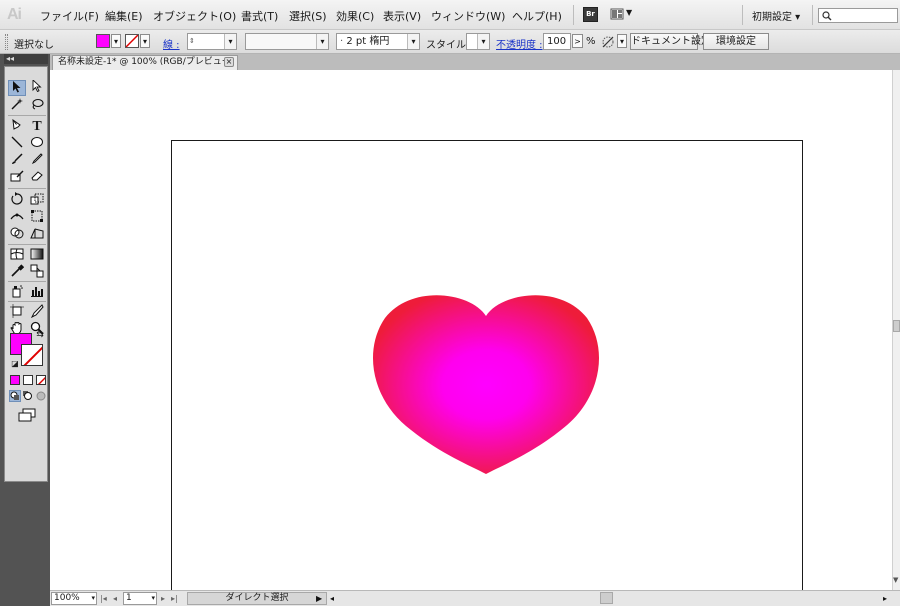  Describe the element at coordinates (475, 62) in the screenshot. I see `document-tab-bar: 名称未設定-1* @ 100% (RGB/プレビュー) ×` at that location.